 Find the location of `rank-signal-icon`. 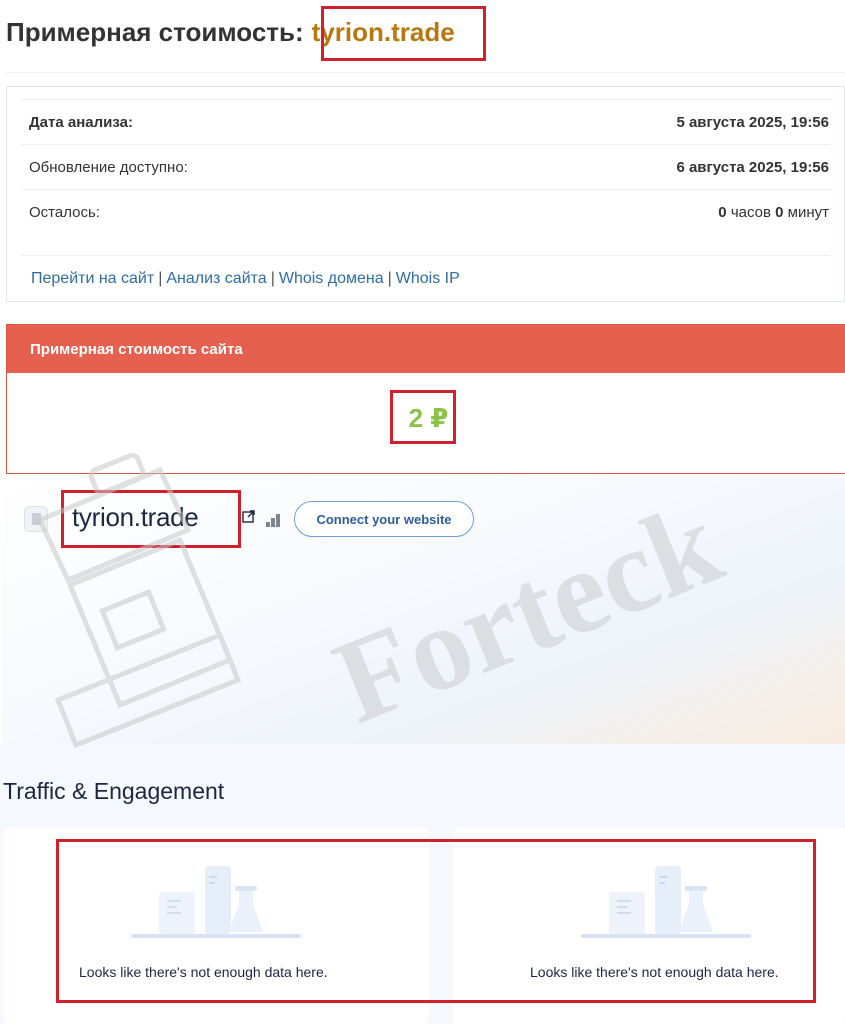

rank-signal-icon is located at coordinates (275, 519).